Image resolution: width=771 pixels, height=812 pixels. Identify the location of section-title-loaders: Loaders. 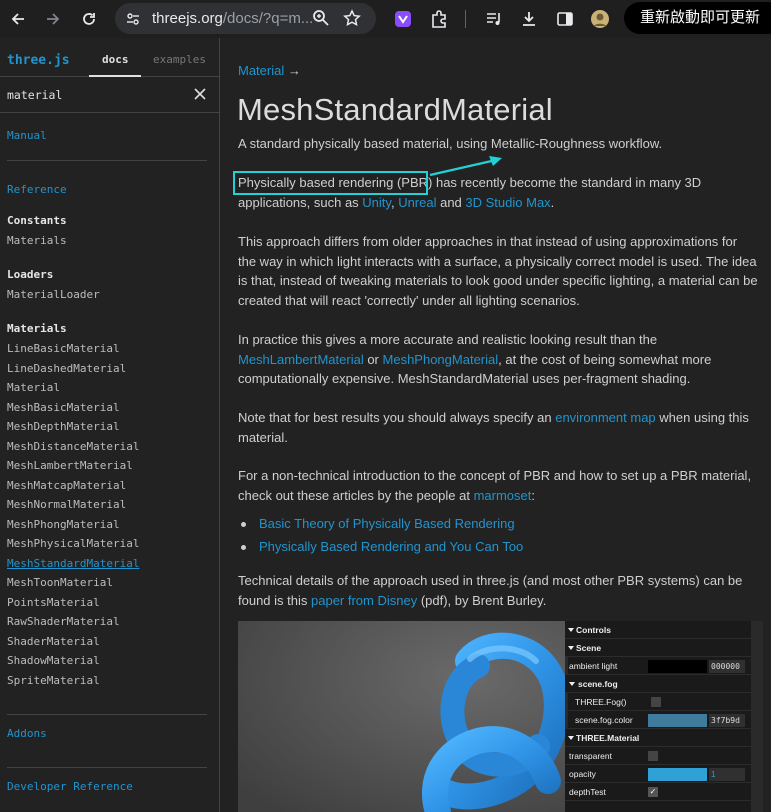
(30, 274).